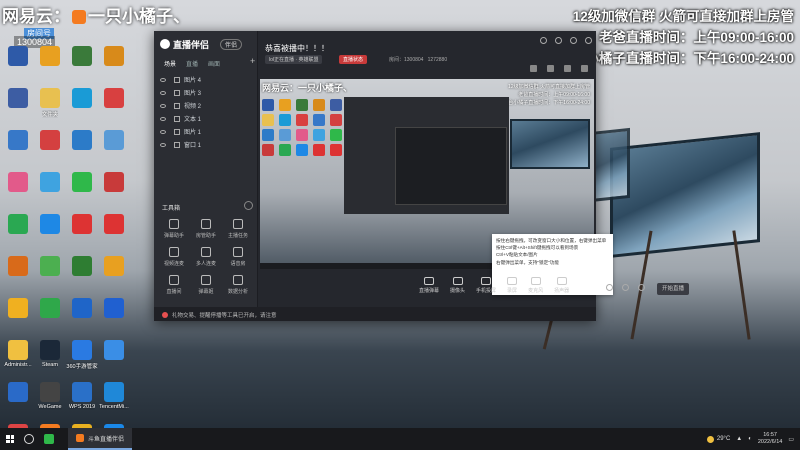 This screenshot has width=800, height=450. What do you see at coordinates (206, 144) in the screenshot?
I see `source-item: 窗口 1` at bounding box center [206, 144].